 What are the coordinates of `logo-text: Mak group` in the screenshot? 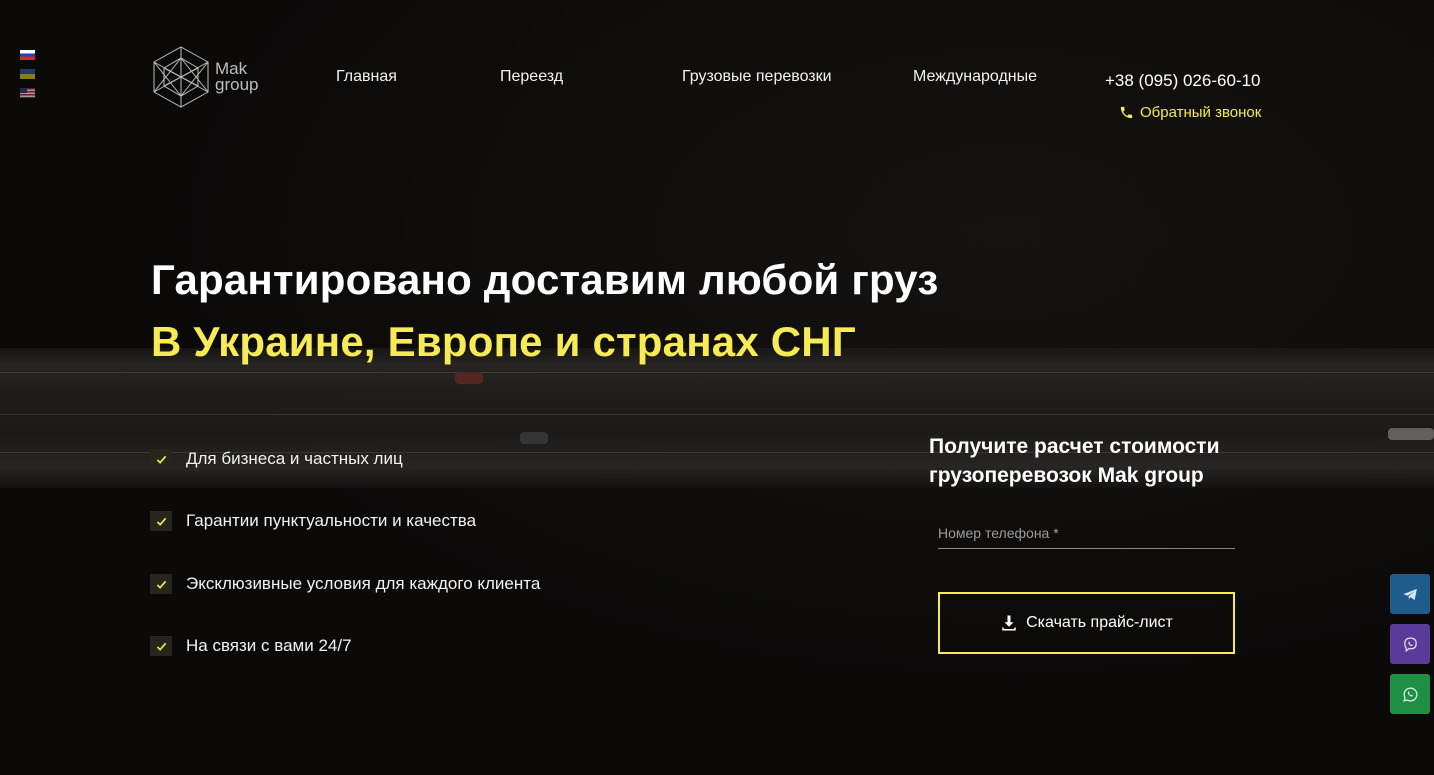 It's located at (237, 77).